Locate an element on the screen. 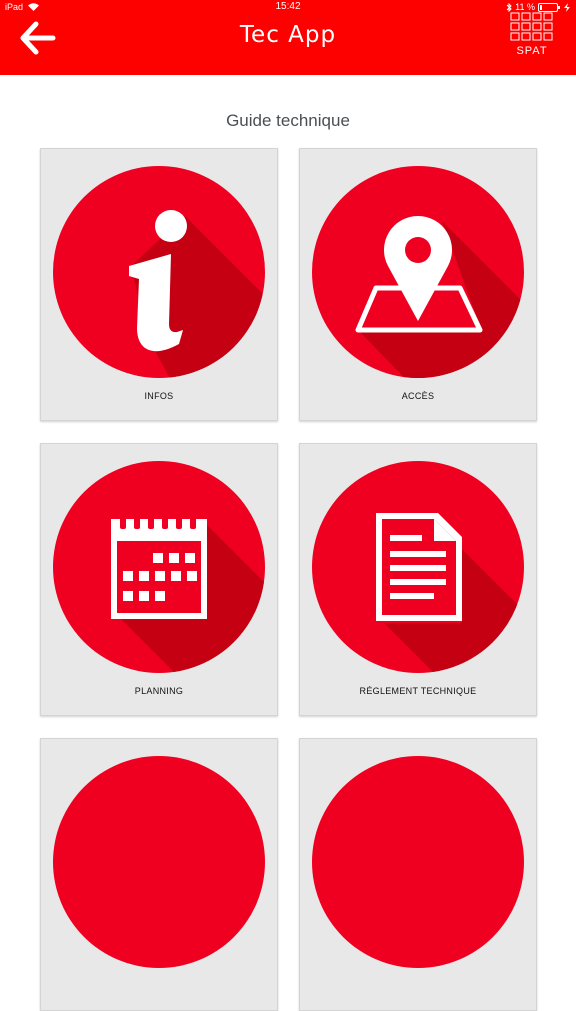 This screenshot has width=576, height=1011. document-icon is located at coordinates (418, 567).